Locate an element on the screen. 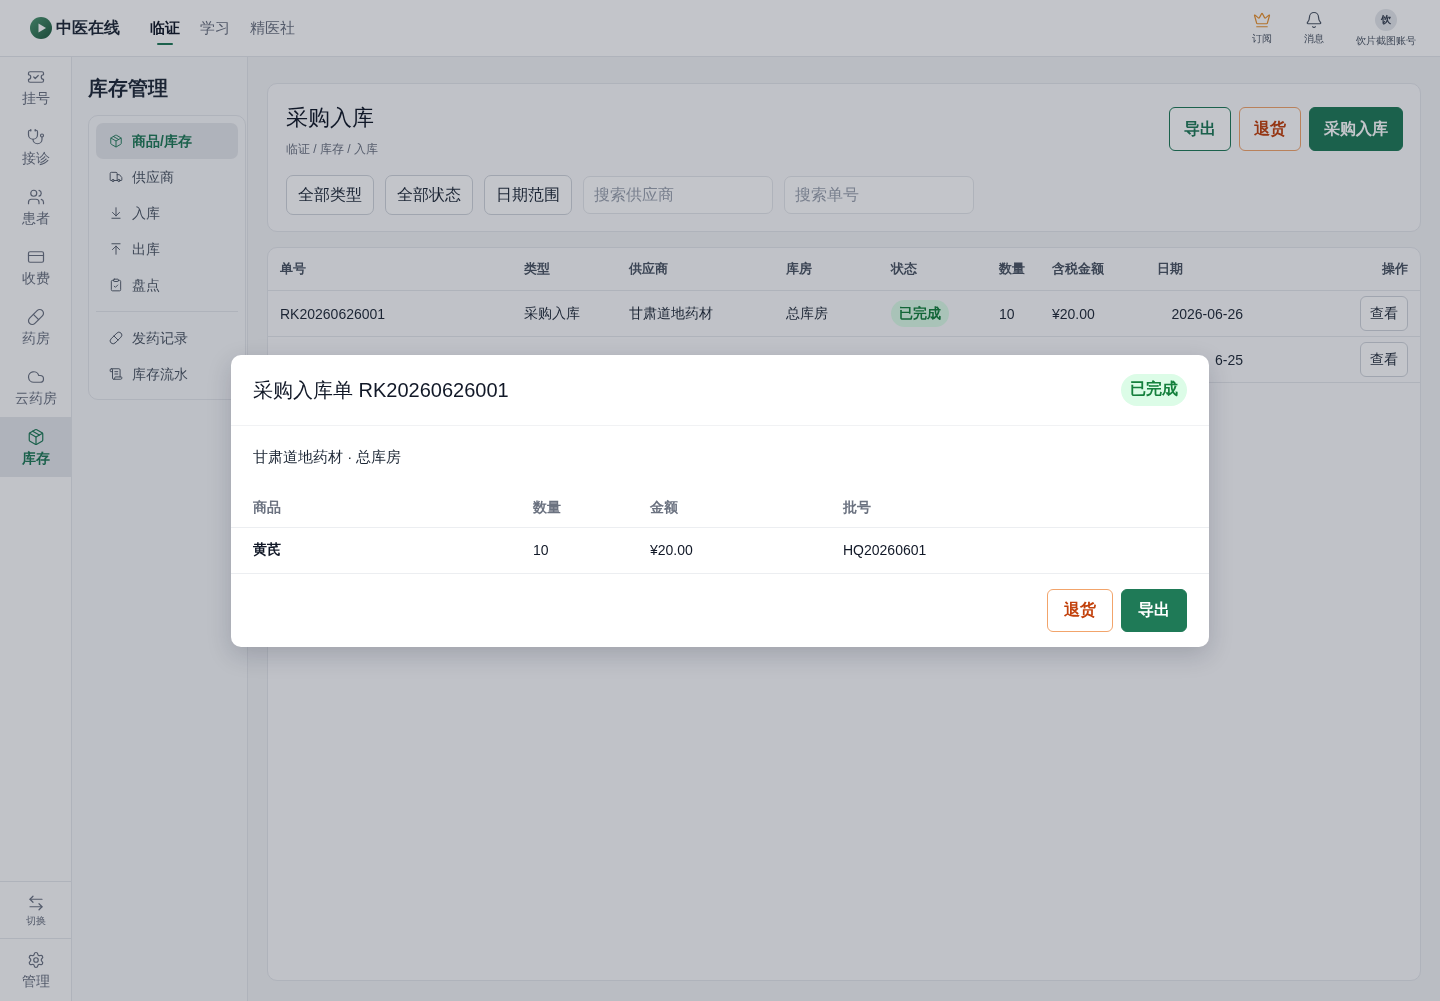 Image resolution: width=1440 pixels, height=1001 pixels. column-header: 供应商 is located at coordinates (648, 269).